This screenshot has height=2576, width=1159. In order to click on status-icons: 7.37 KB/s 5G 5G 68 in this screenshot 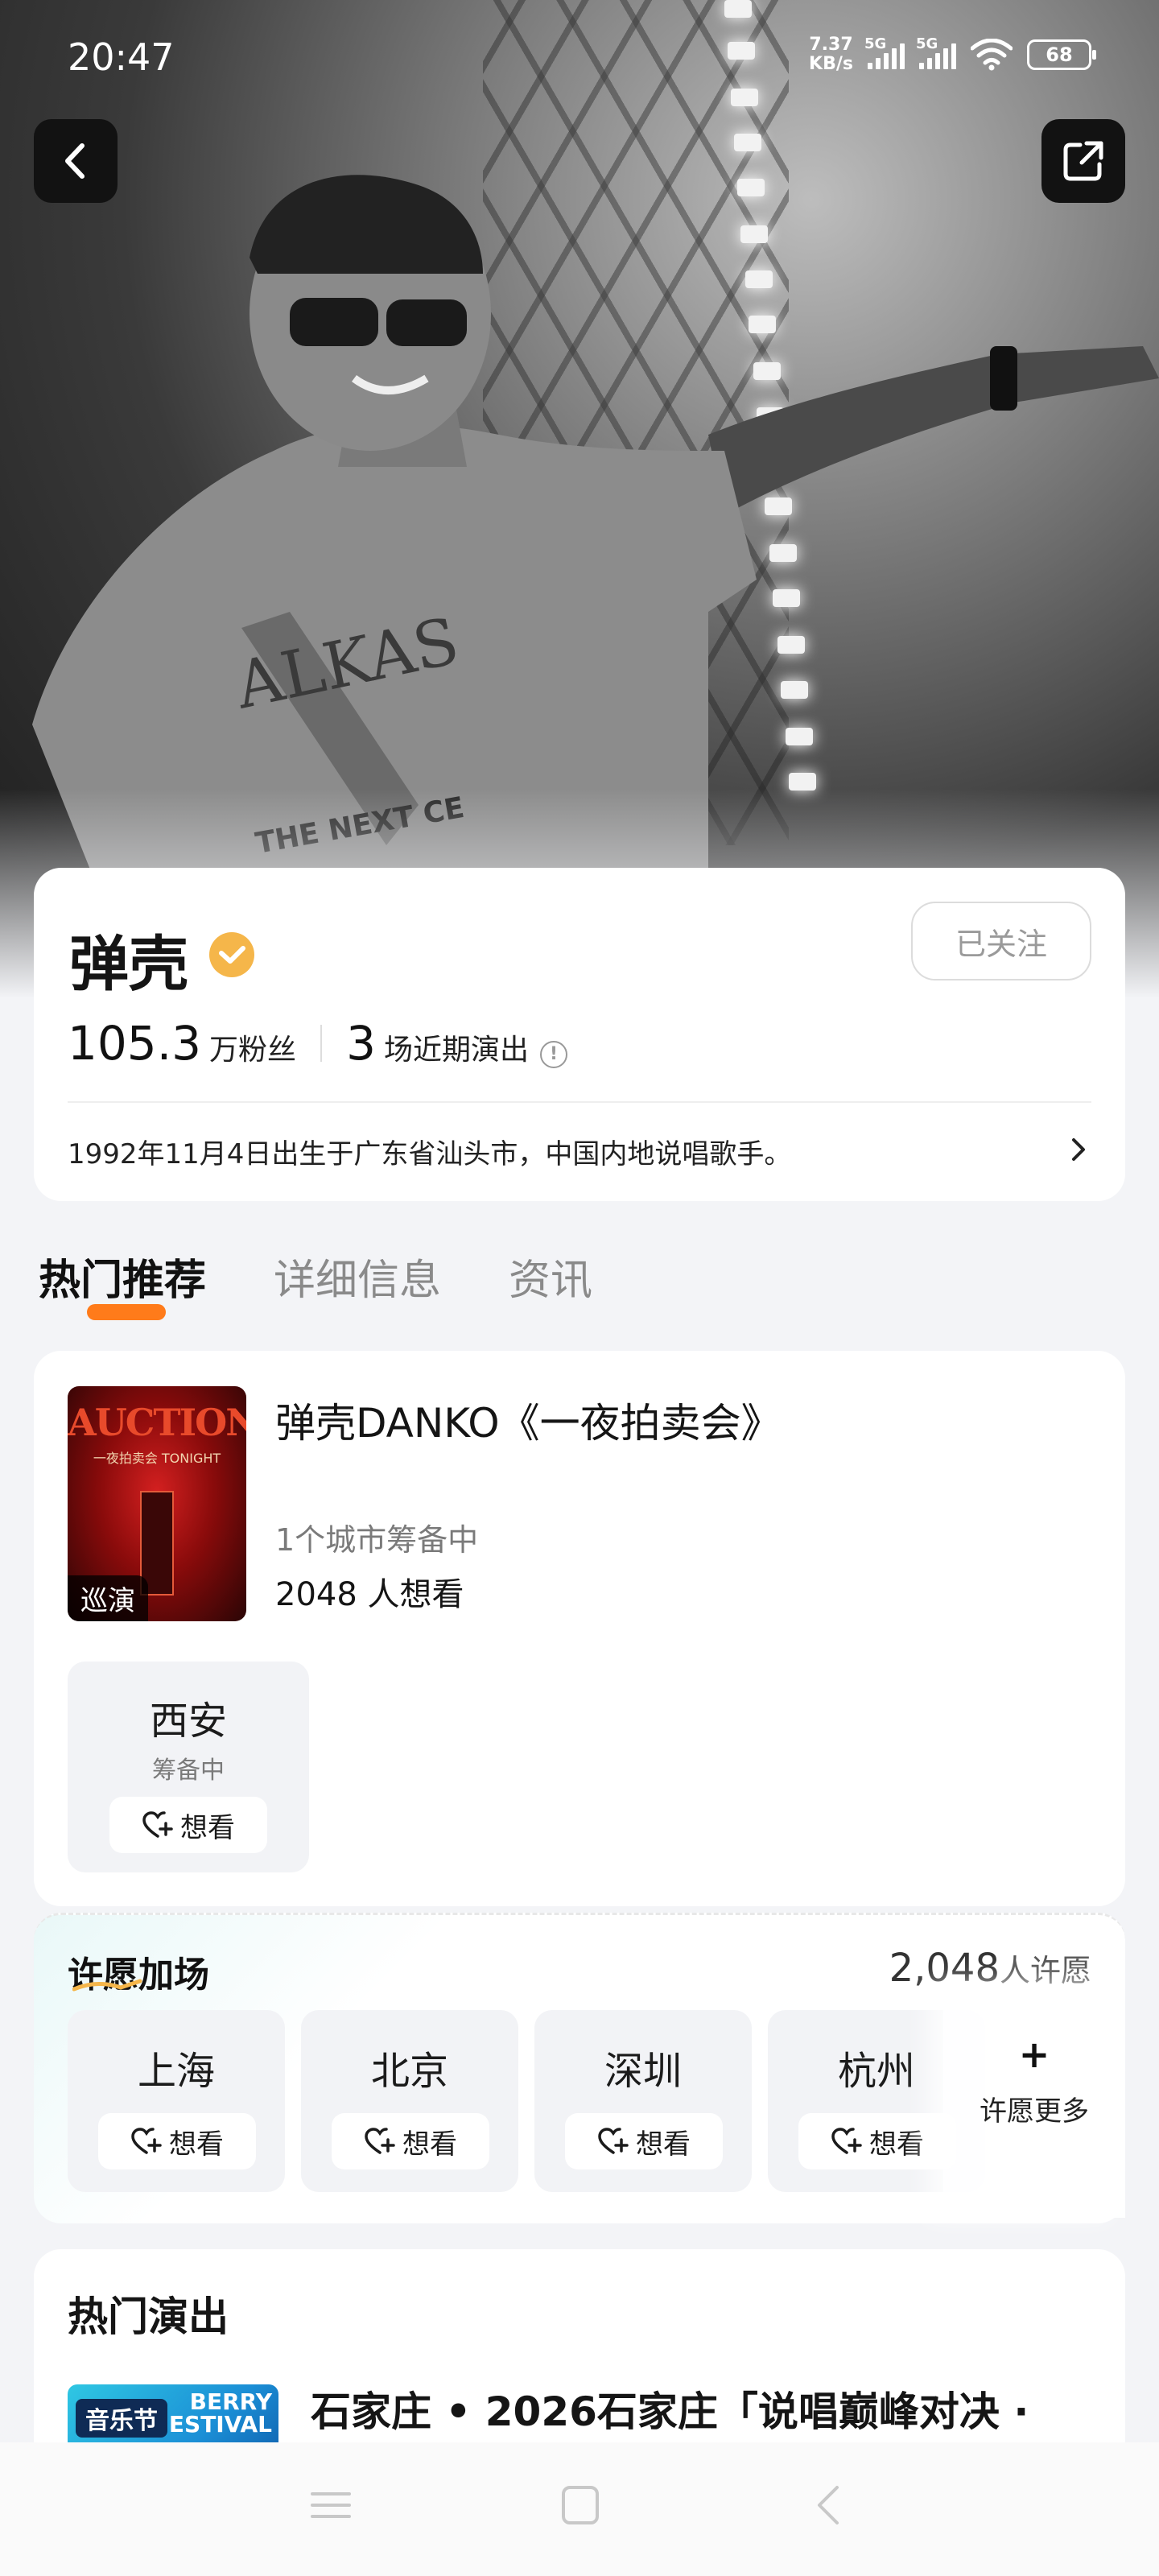, I will do `click(952, 54)`.